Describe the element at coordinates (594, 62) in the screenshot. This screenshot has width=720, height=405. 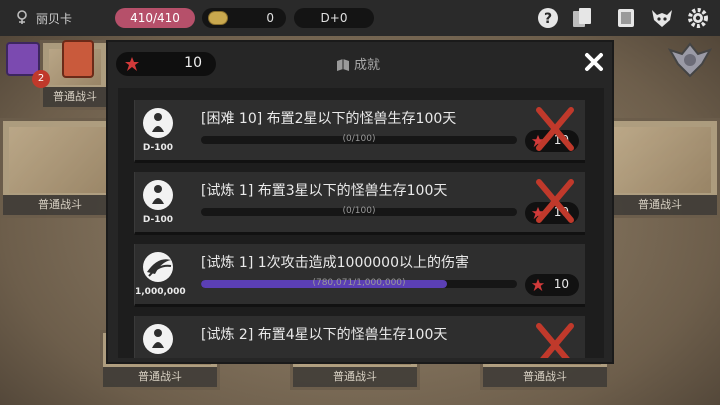
I see `close-icon` at that location.